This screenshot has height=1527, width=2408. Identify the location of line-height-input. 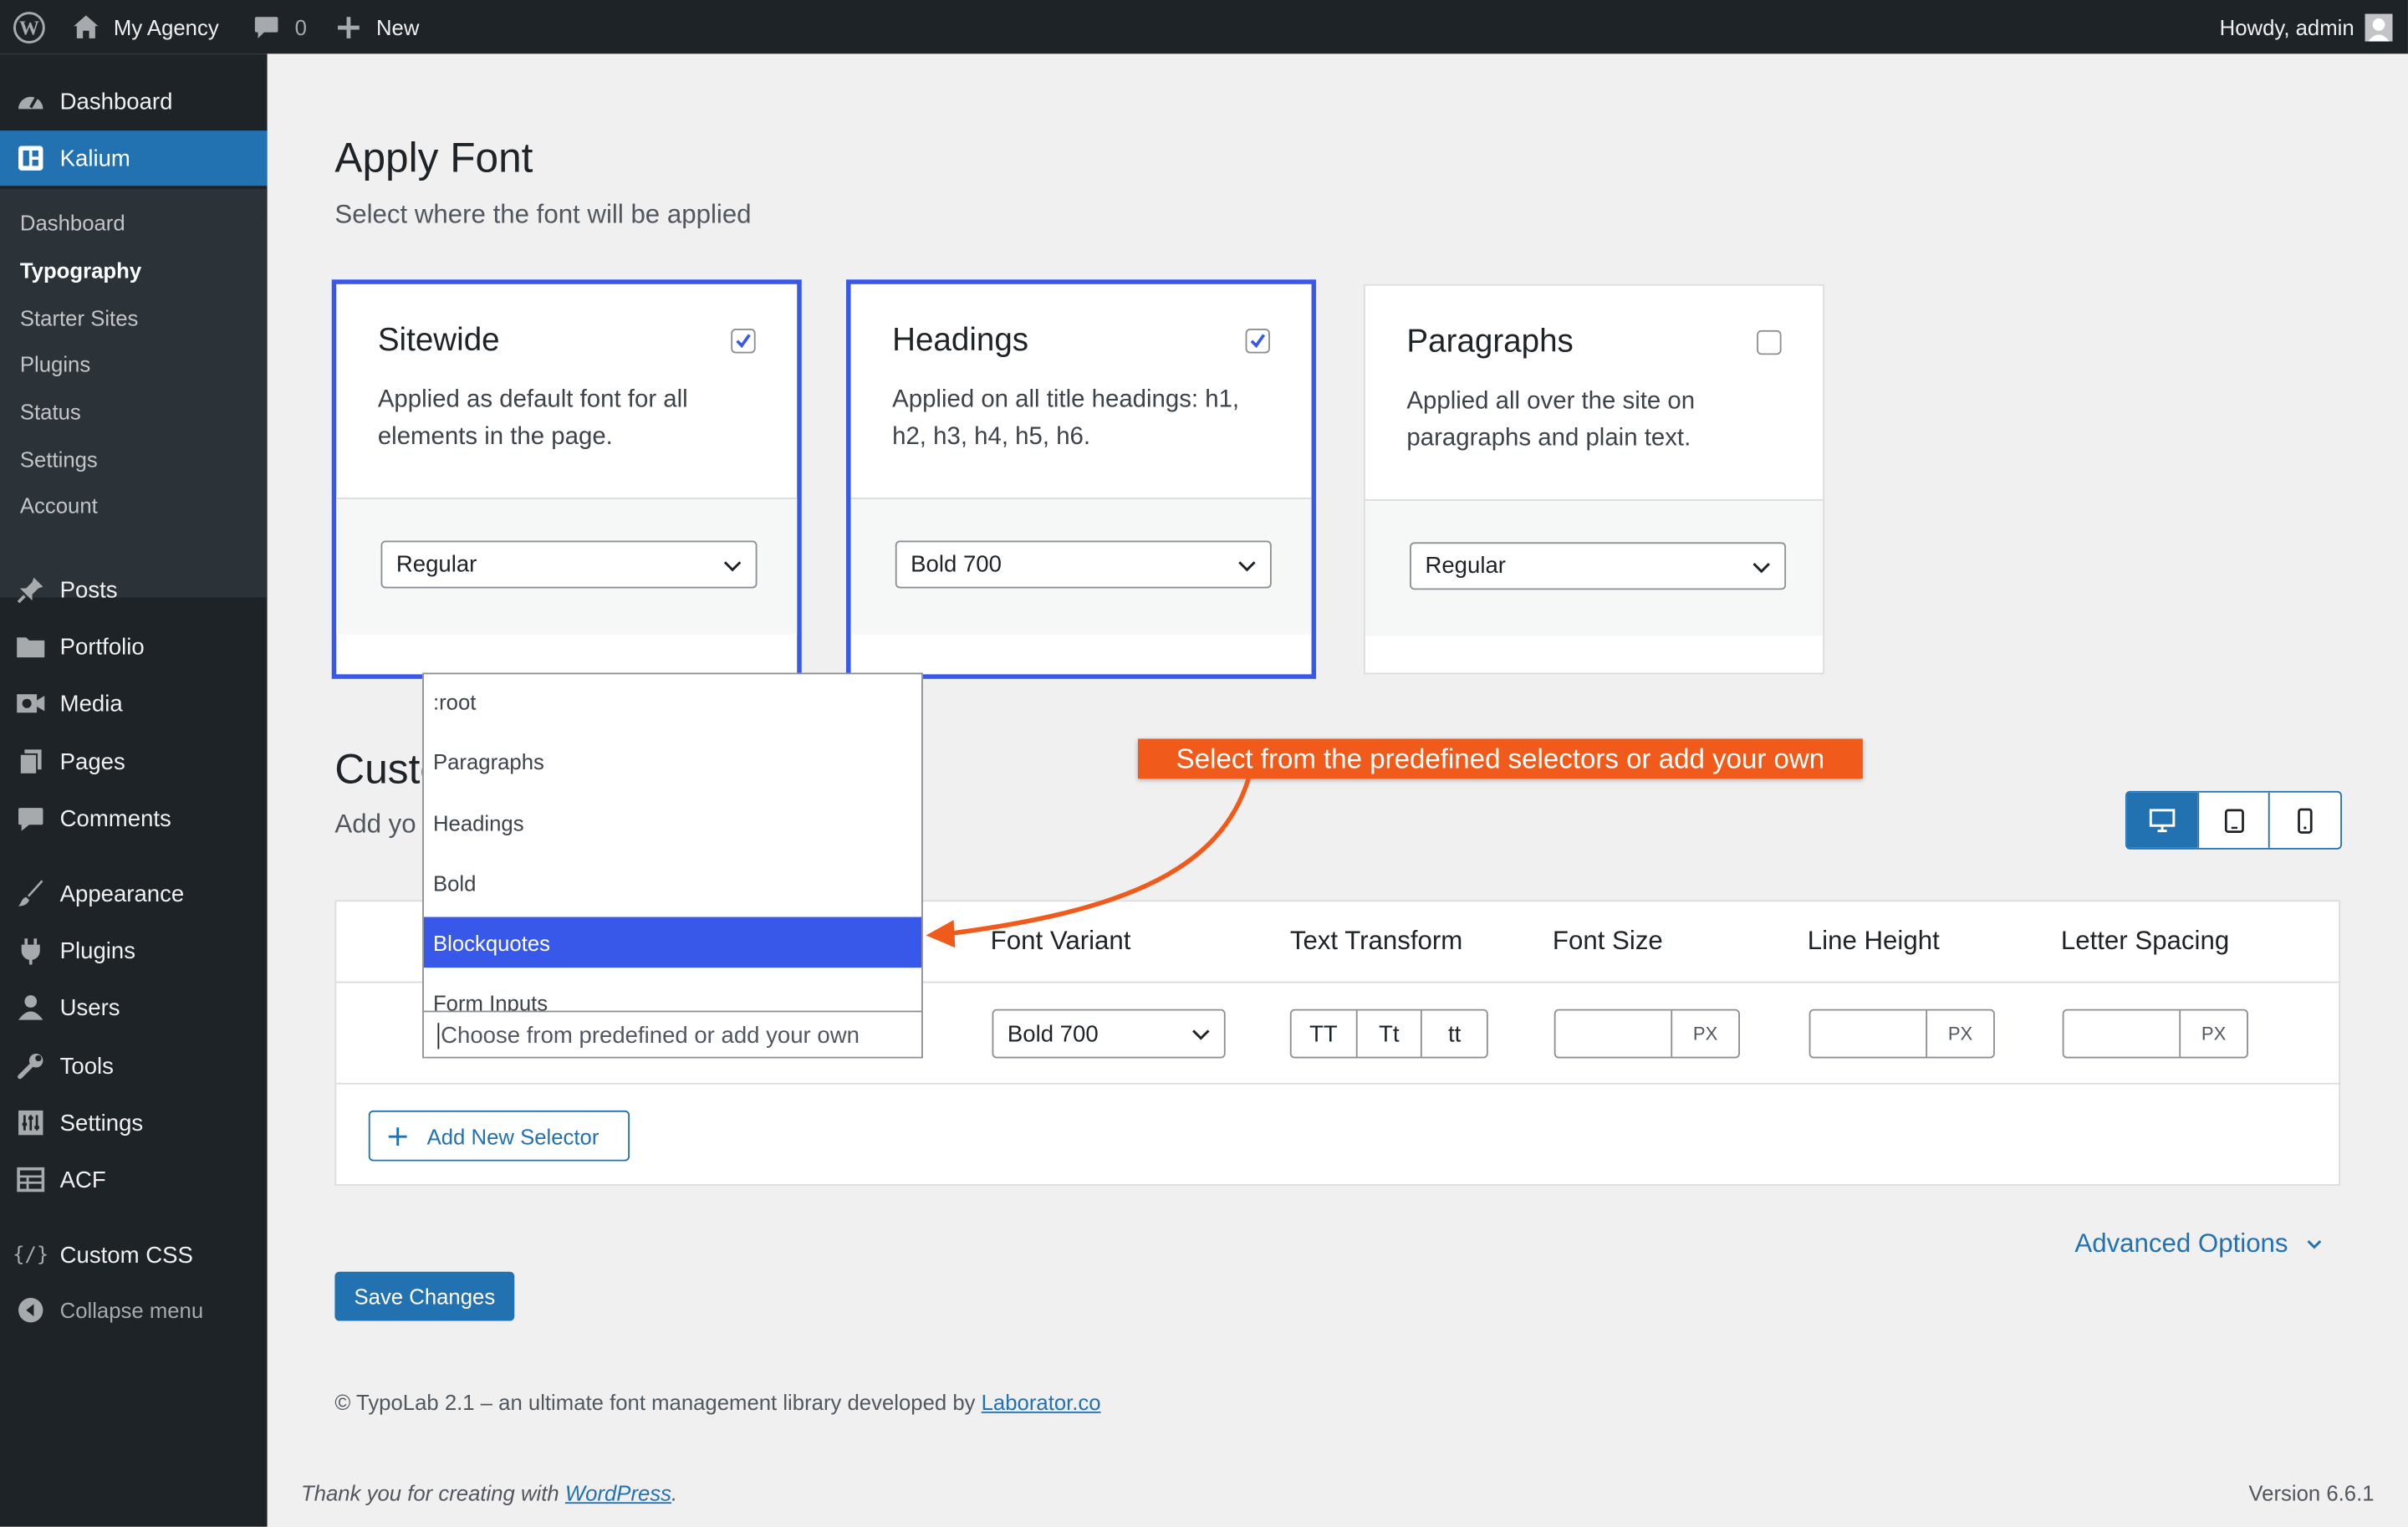
(1869, 1034).